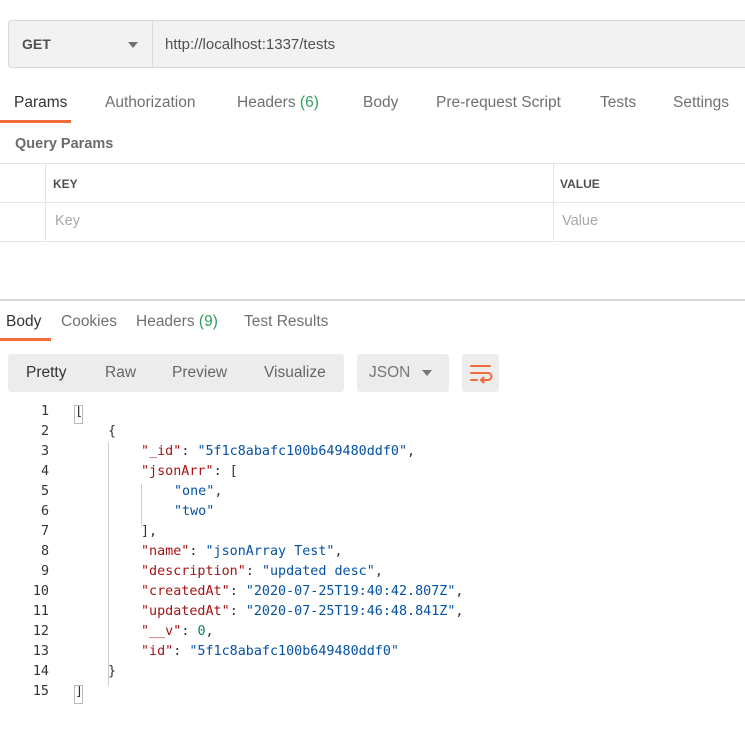 The height and width of the screenshot is (752, 745). What do you see at coordinates (376, 44) in the screenshot?
I see `request-bar: GET http://localhost:1337/tests` at bounding box center [376, 44].